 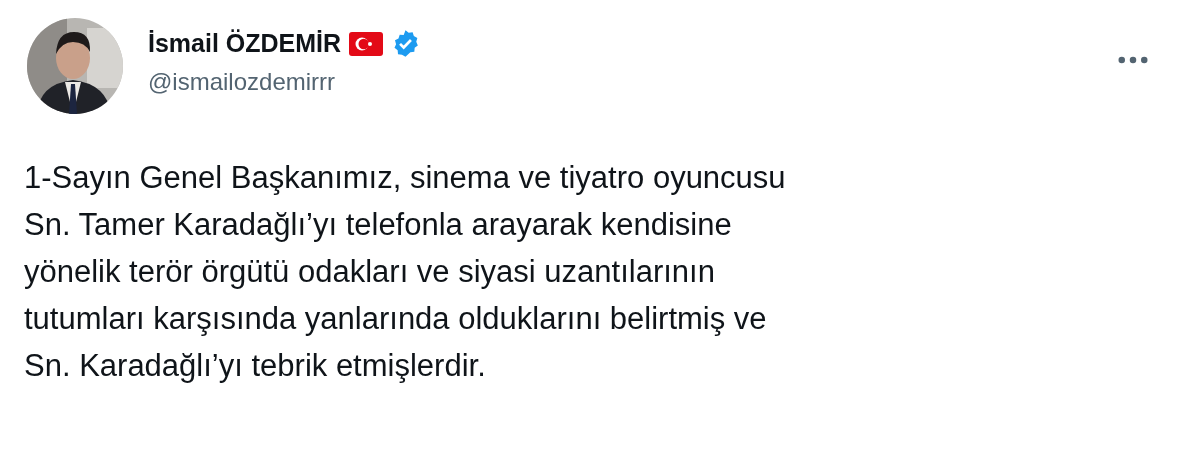 What do you see at coordinates (1133, 60) in the screenshot?
I see `more-icon` at bounding box center [1133, 60].